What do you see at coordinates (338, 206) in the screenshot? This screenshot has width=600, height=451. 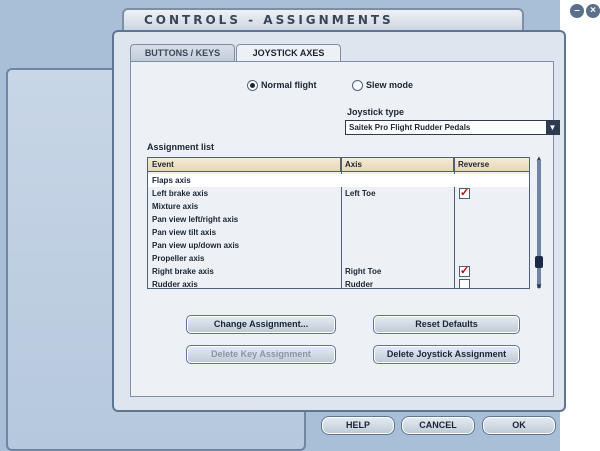 I see `table-row: Mixture axis` at bounding box center [338, 206].